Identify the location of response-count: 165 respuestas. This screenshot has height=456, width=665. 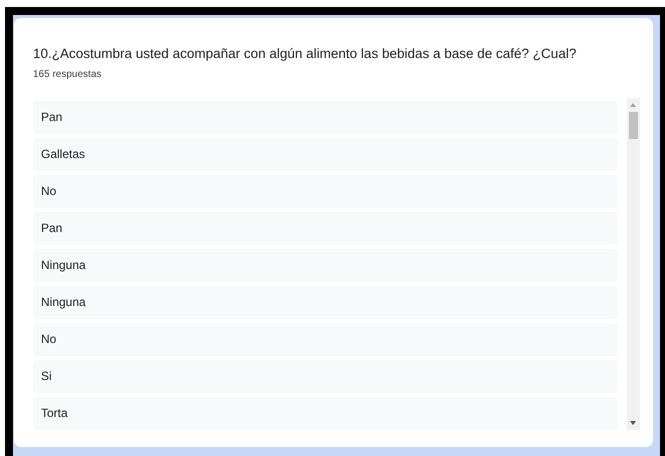
(67, 75).